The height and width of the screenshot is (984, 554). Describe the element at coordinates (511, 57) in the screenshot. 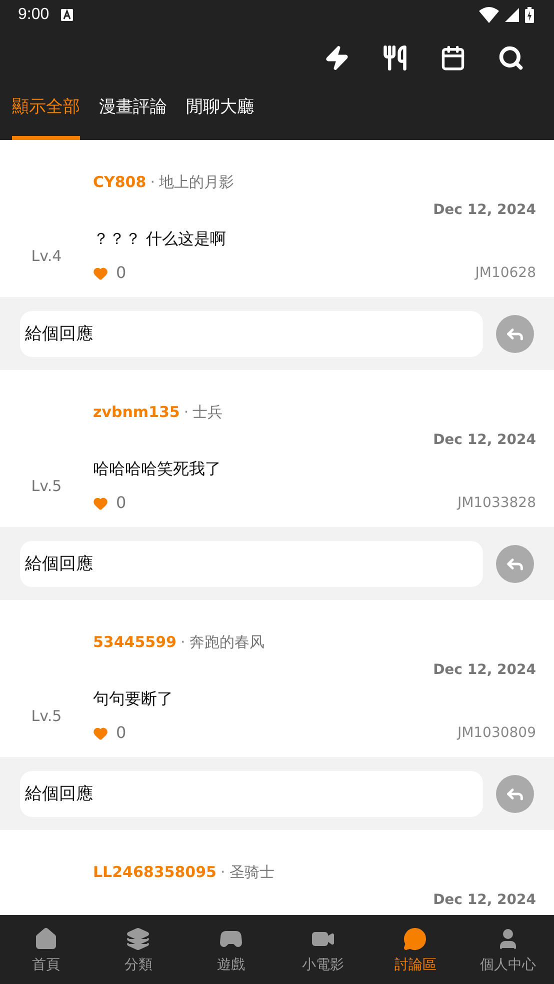

I see `search-icon` at that location.